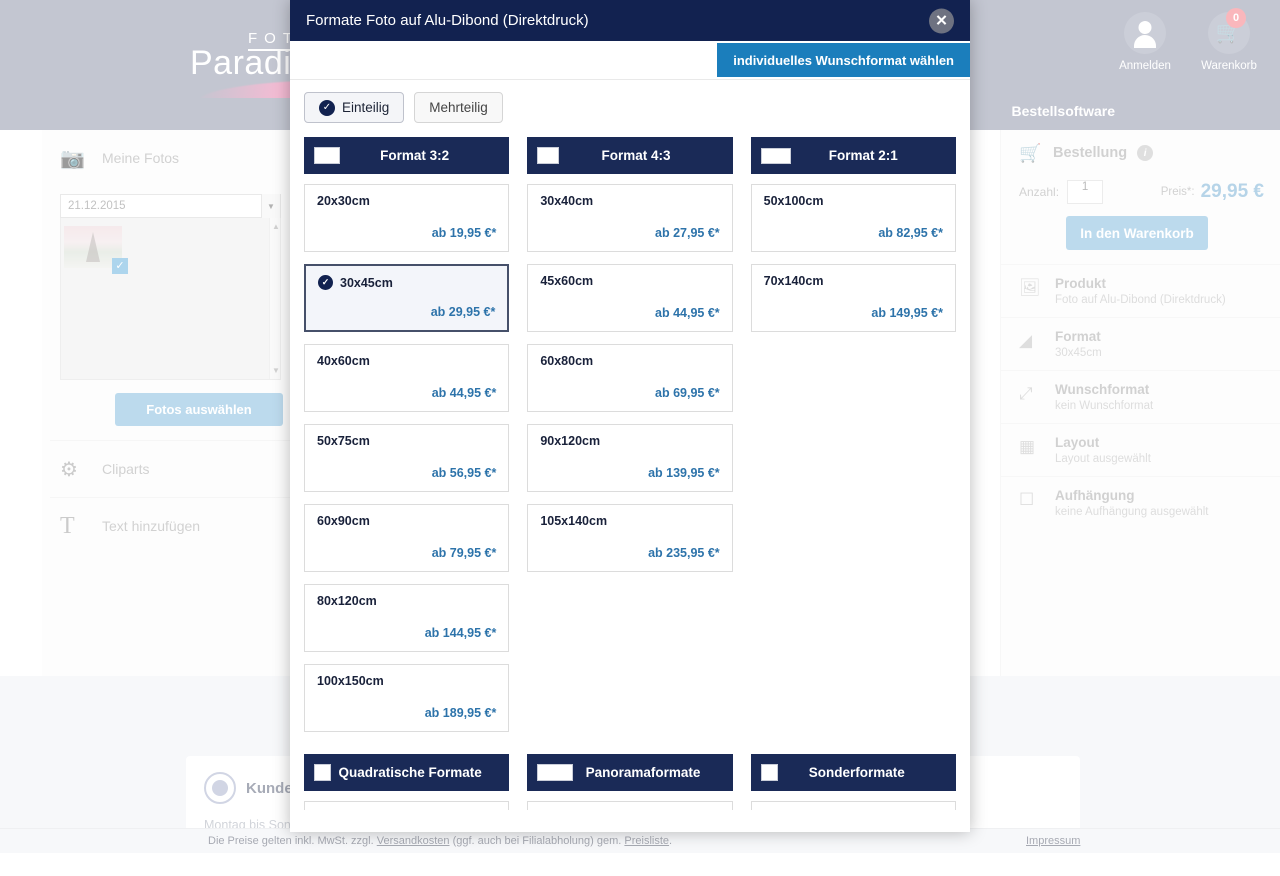 The height and width of the screenshot is (876, 1280). I want to click on format-card: 105x140cm ab 235,95 €*, so click(629, 538).